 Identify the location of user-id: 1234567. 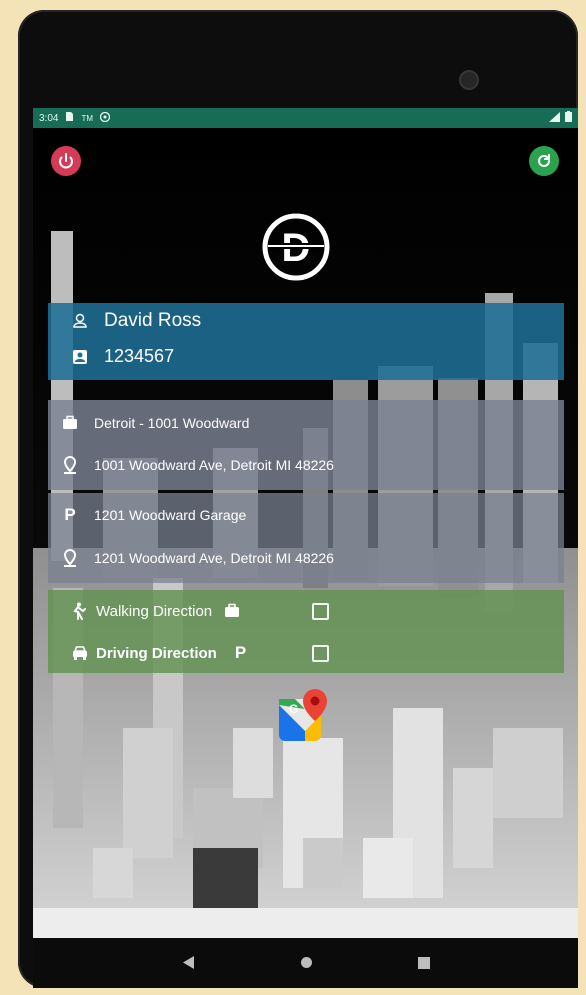
(139, 356).